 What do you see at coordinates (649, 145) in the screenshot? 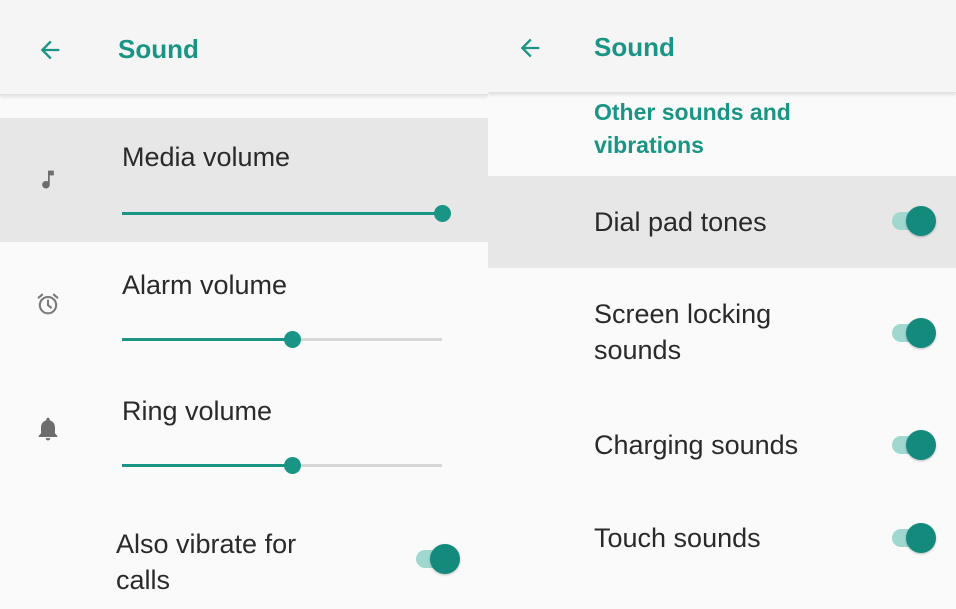
I see `section-header-line: vibrations` at bounding box center [649, 145].